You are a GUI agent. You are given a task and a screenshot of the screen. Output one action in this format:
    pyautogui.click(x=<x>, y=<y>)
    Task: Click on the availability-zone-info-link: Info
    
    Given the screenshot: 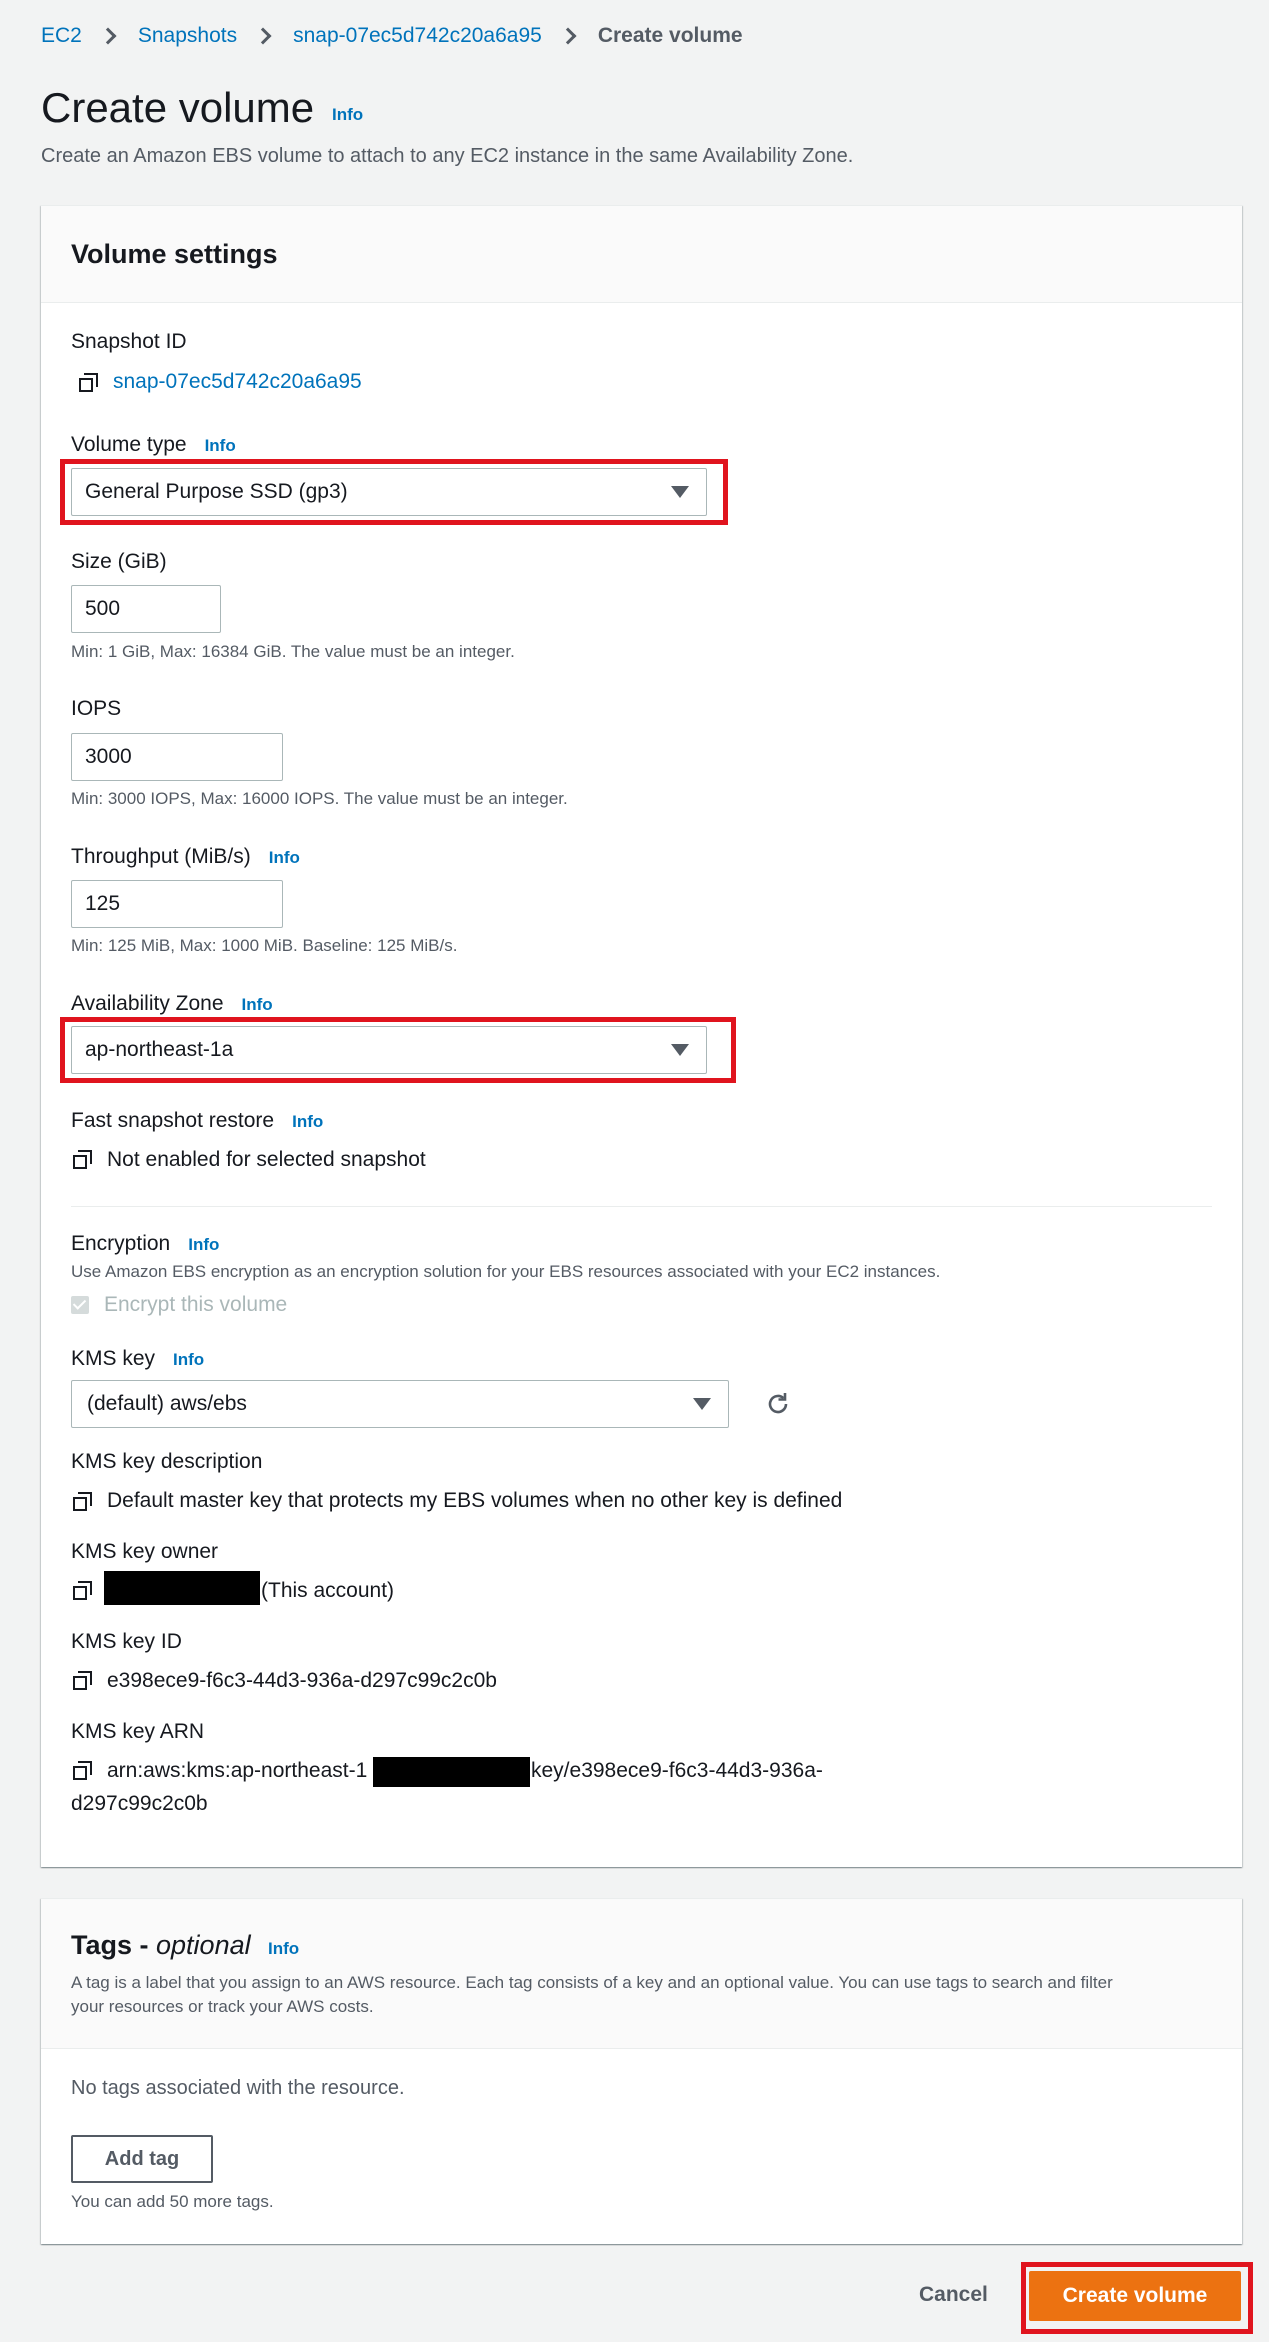 What is the action you would take?
    pyautogui.click(x=257, y=1004)
    